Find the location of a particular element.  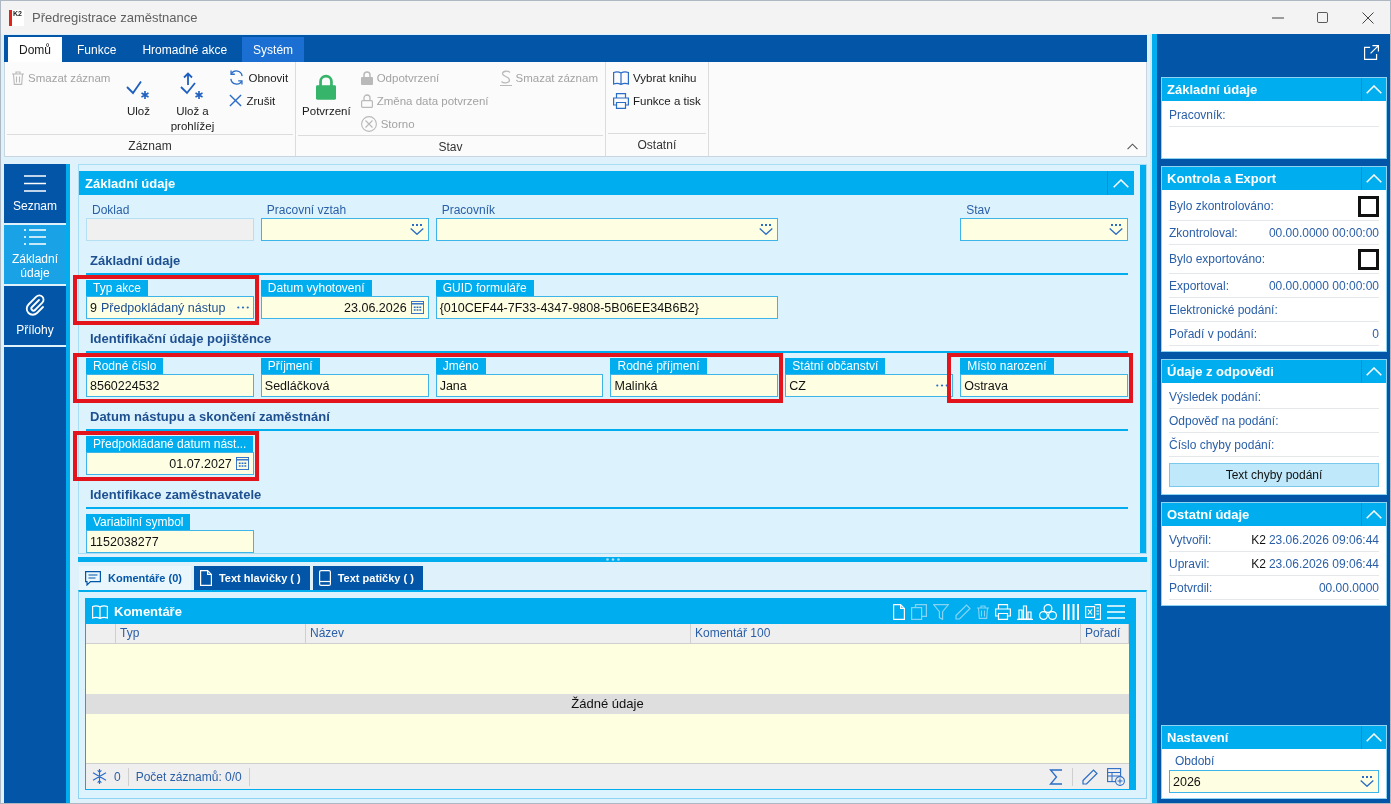

section-heading: Základní údaje is located at coordinates (135, 261).